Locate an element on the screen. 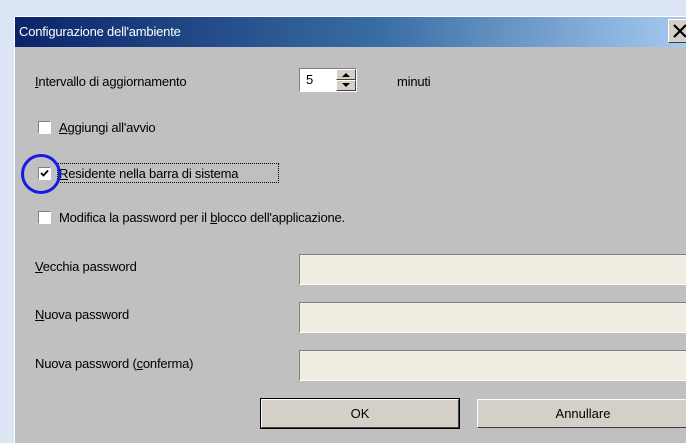  change-password-label-pre: Modifica la password per il is located at coordinates (135, 217).